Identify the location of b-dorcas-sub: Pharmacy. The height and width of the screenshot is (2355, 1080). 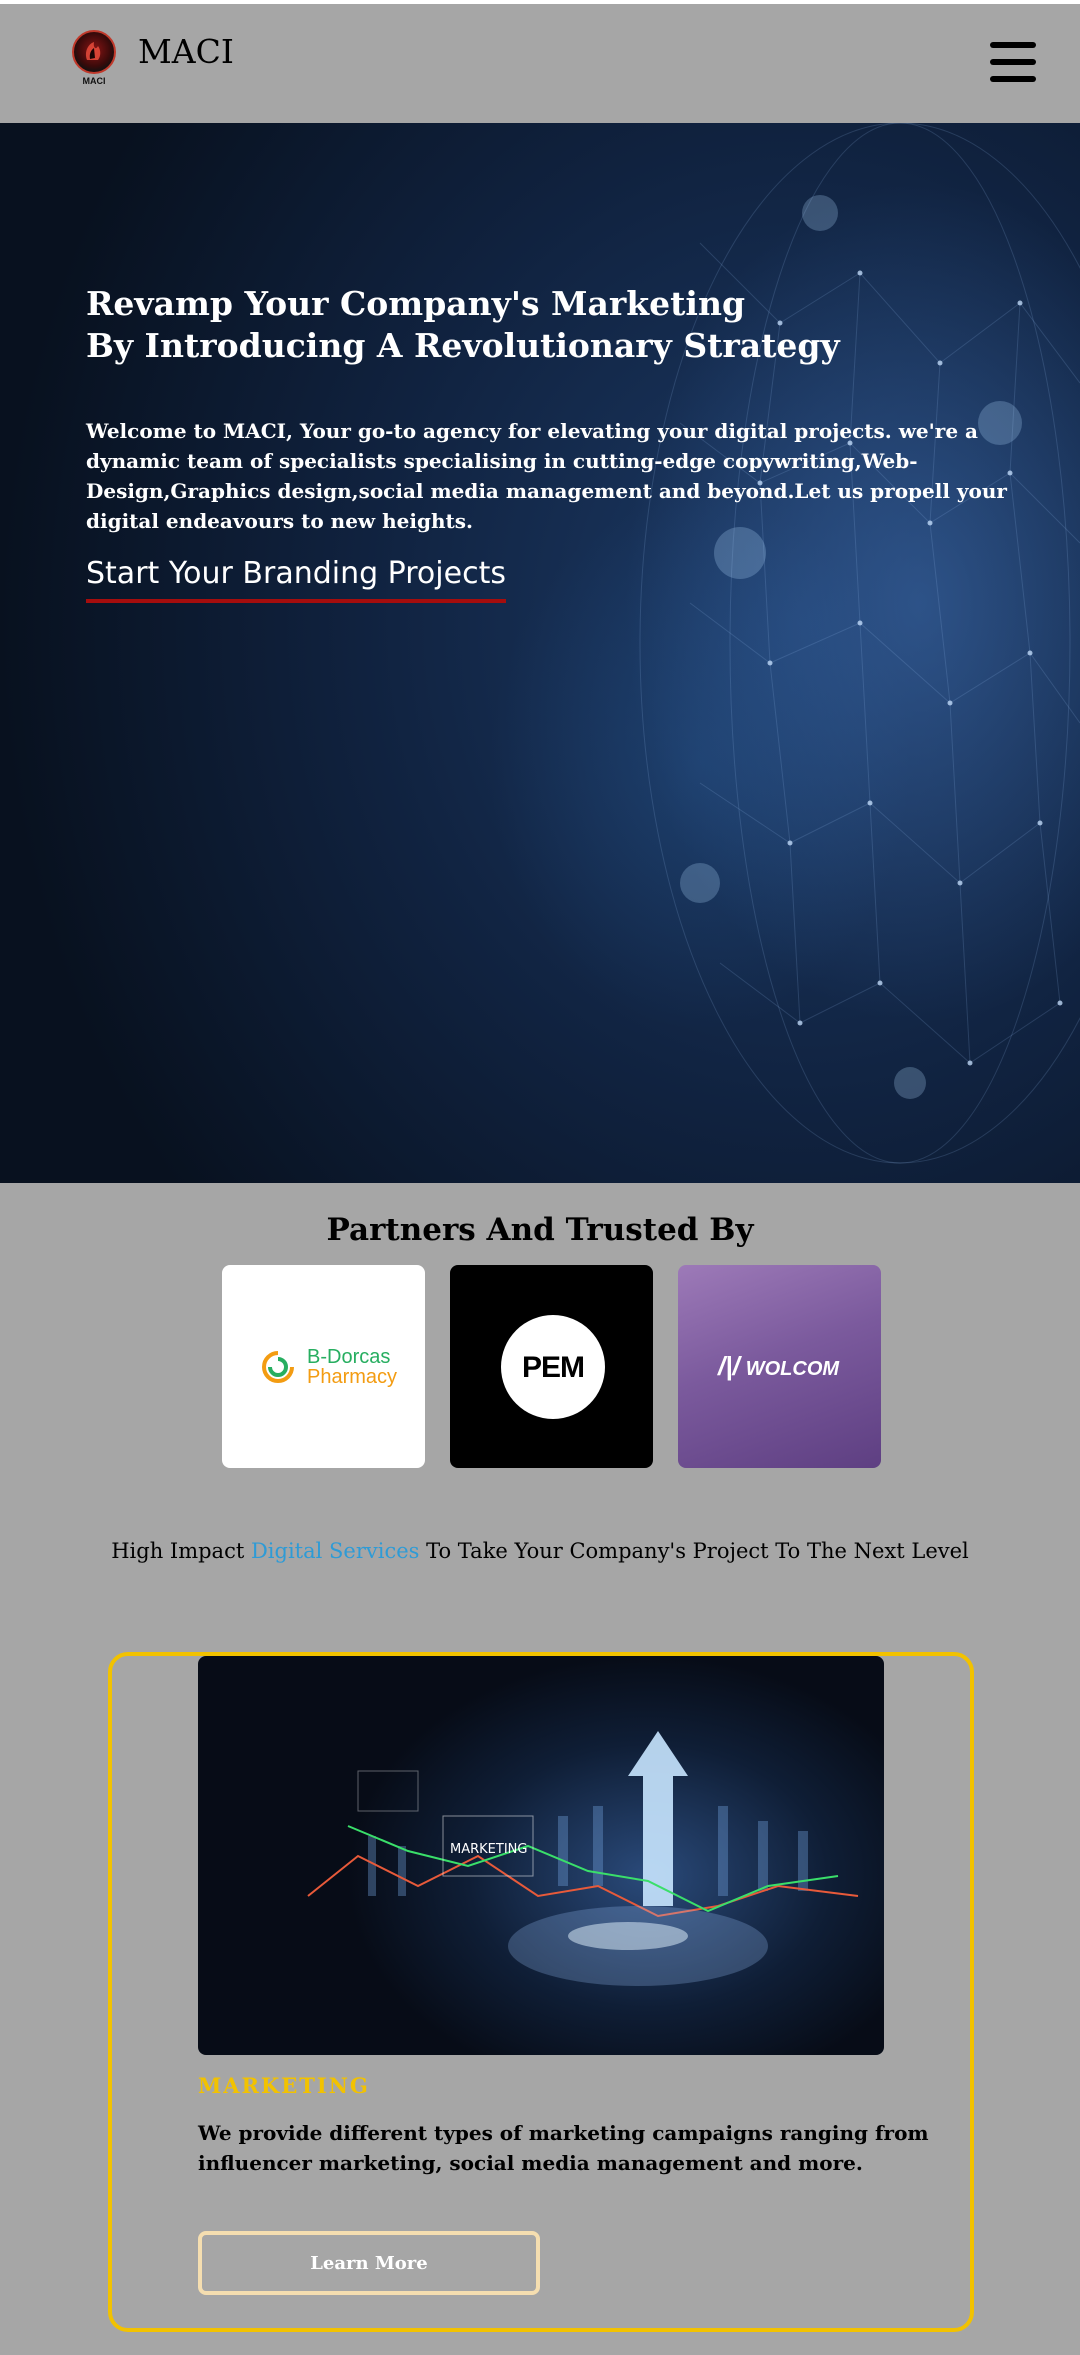
(352, 1377).